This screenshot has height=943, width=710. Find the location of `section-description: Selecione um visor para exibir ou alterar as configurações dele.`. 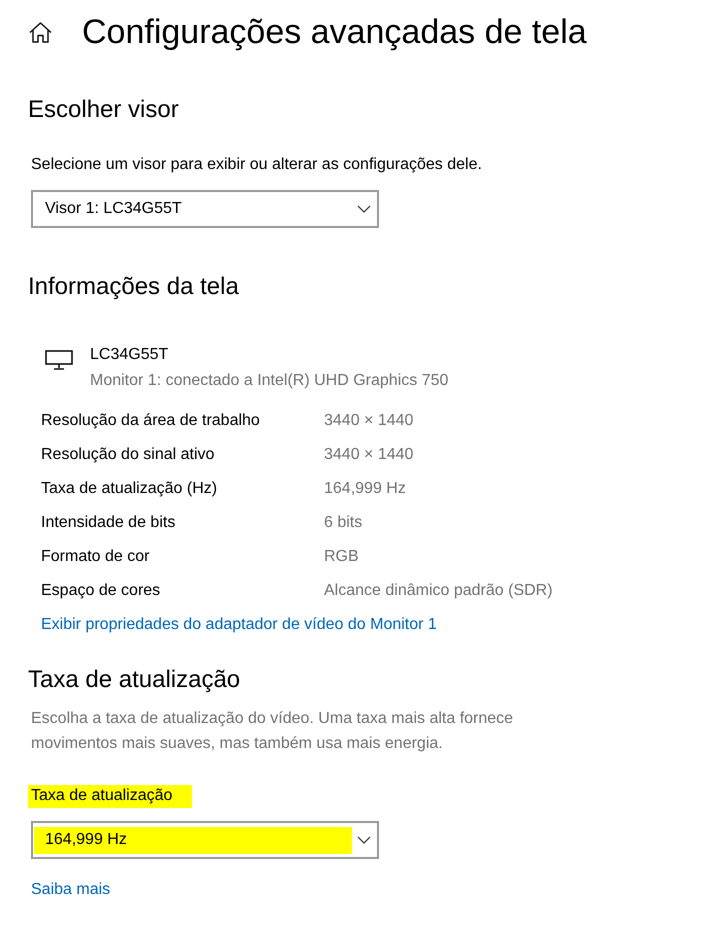

section-description: Selecione um visor para exibir ou alterar as configurações dele. is located at coordinates (257, 165).